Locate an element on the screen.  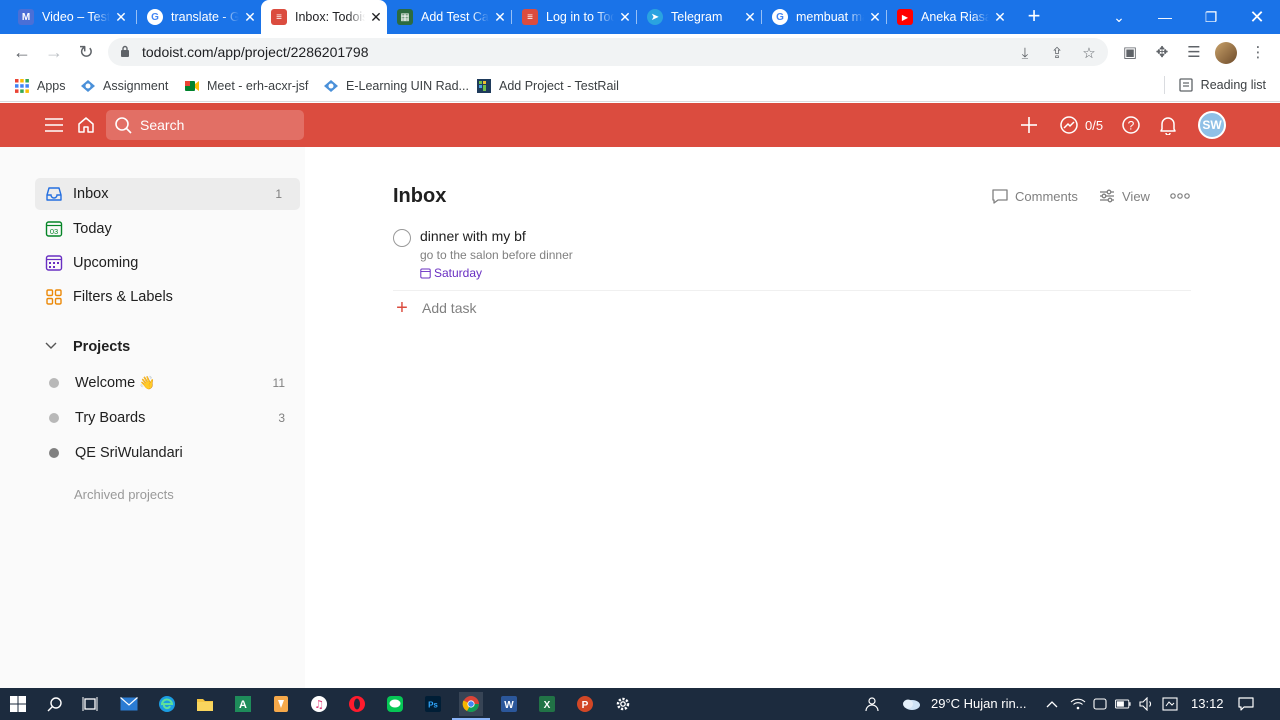
home-icon is located at coordinates (86, 125).